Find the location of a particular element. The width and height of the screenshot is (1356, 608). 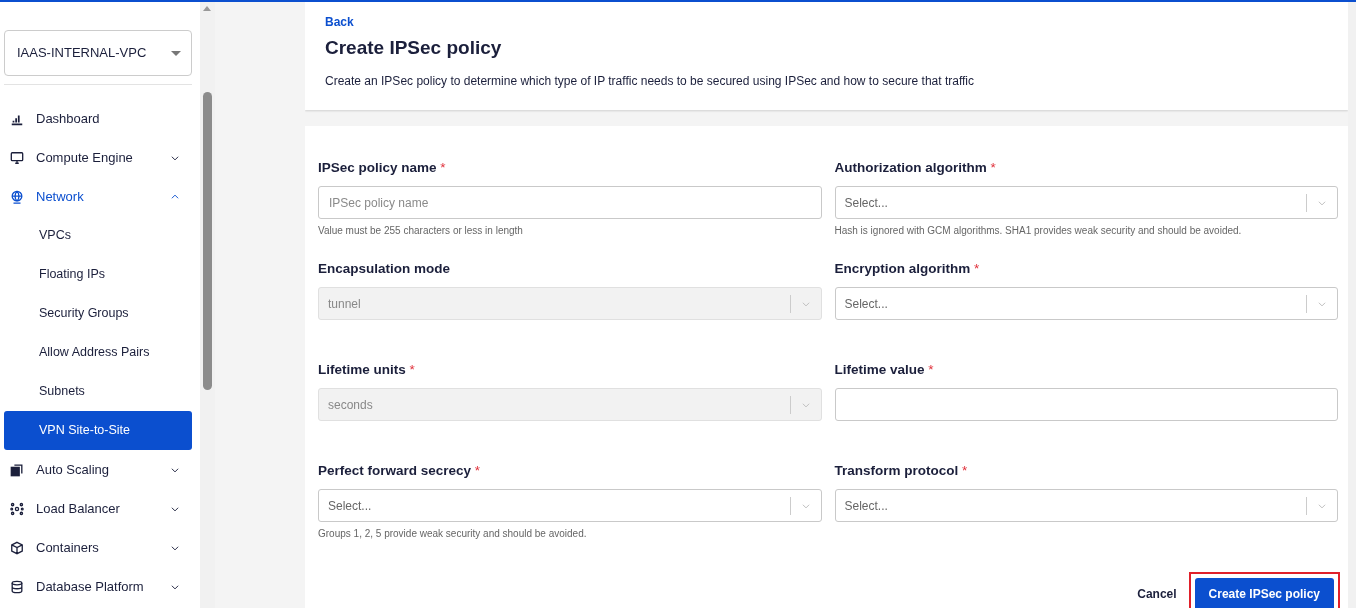

page-title: Create IPSec policy is located at coordinates (414, 47).